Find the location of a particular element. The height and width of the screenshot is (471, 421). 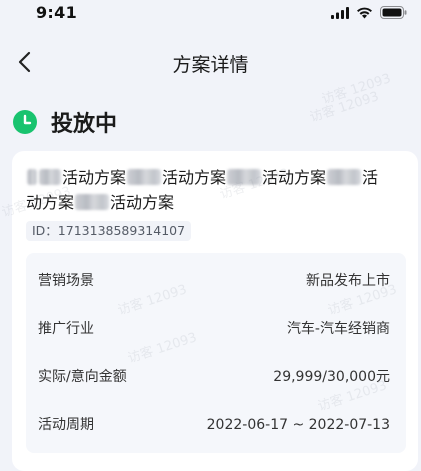

plan-name-part: 活 is located at coordinates (370, 177).